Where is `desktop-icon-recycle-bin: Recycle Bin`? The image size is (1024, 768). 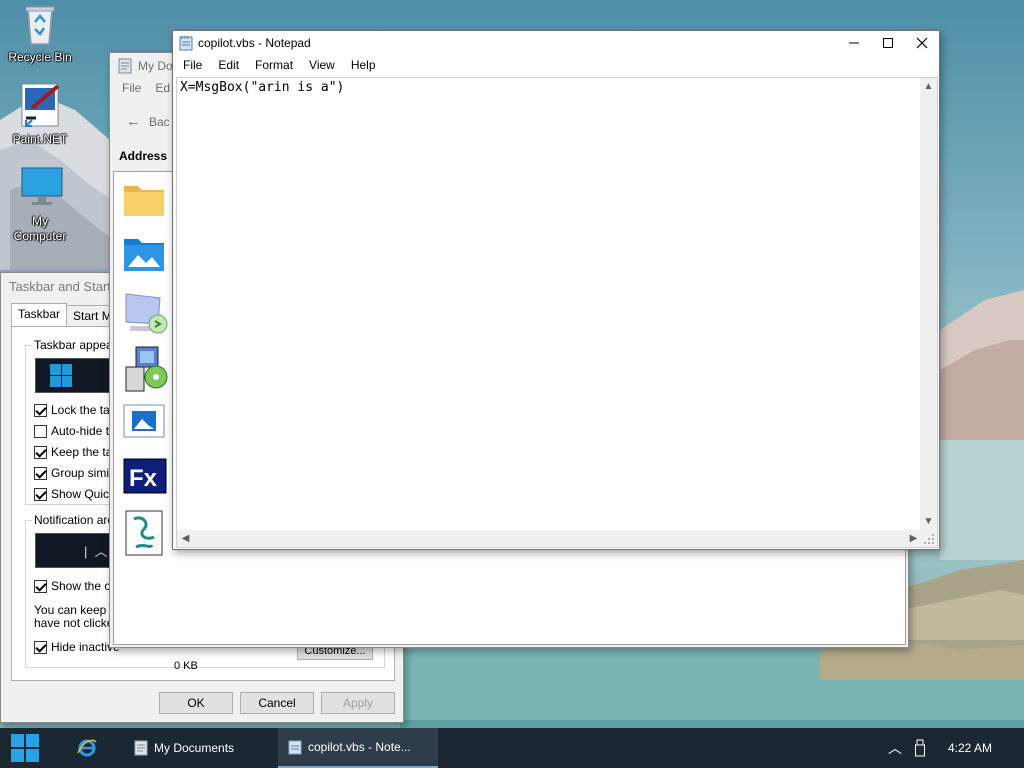 desktop-icon-recycle-bin: Recycle Bin is located at coordinates (40, 33).